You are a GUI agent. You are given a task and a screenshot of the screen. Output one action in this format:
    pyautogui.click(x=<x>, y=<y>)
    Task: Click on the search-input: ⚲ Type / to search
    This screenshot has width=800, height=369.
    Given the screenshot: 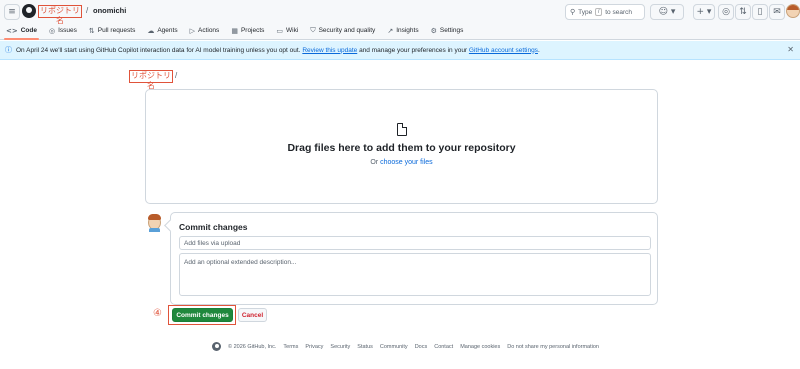 What is the action you would take?
    pyautogui.click(x=605, y=12)
    